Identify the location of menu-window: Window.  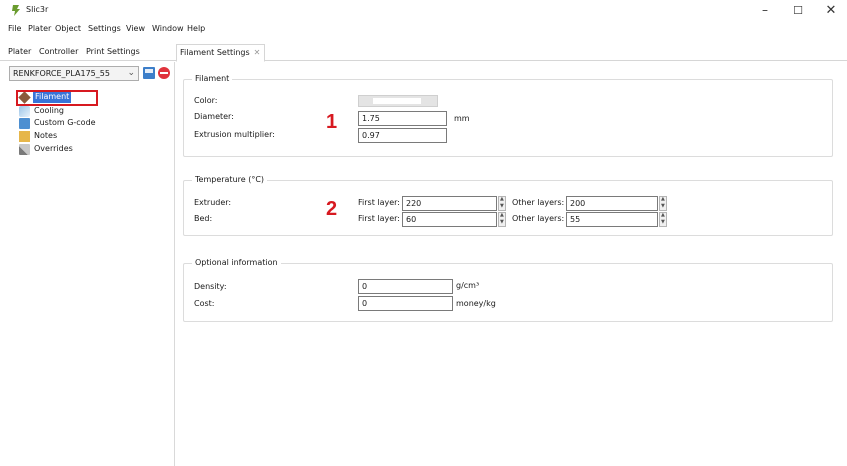
(168, 28).